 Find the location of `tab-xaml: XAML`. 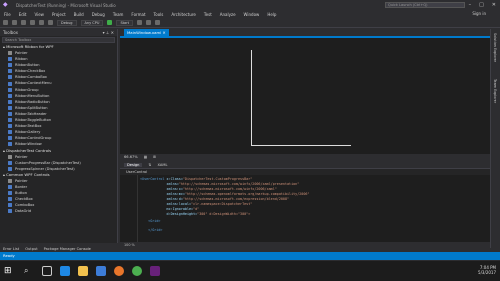

tab-xaml: XAML is located at coordinates (162, 165).